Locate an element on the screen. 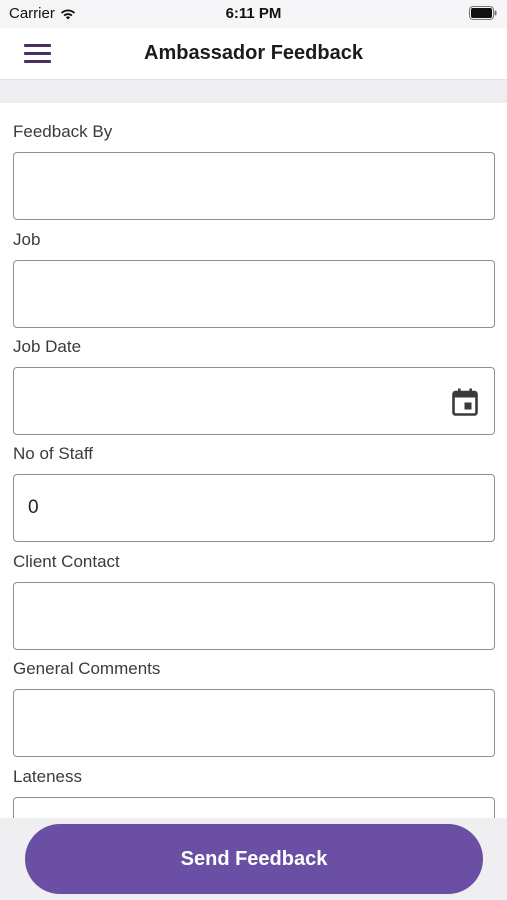 Image resolution: width=507 pixels, height=900 pixels. job-date-field: Job Date is located at coordinates (254, 385).